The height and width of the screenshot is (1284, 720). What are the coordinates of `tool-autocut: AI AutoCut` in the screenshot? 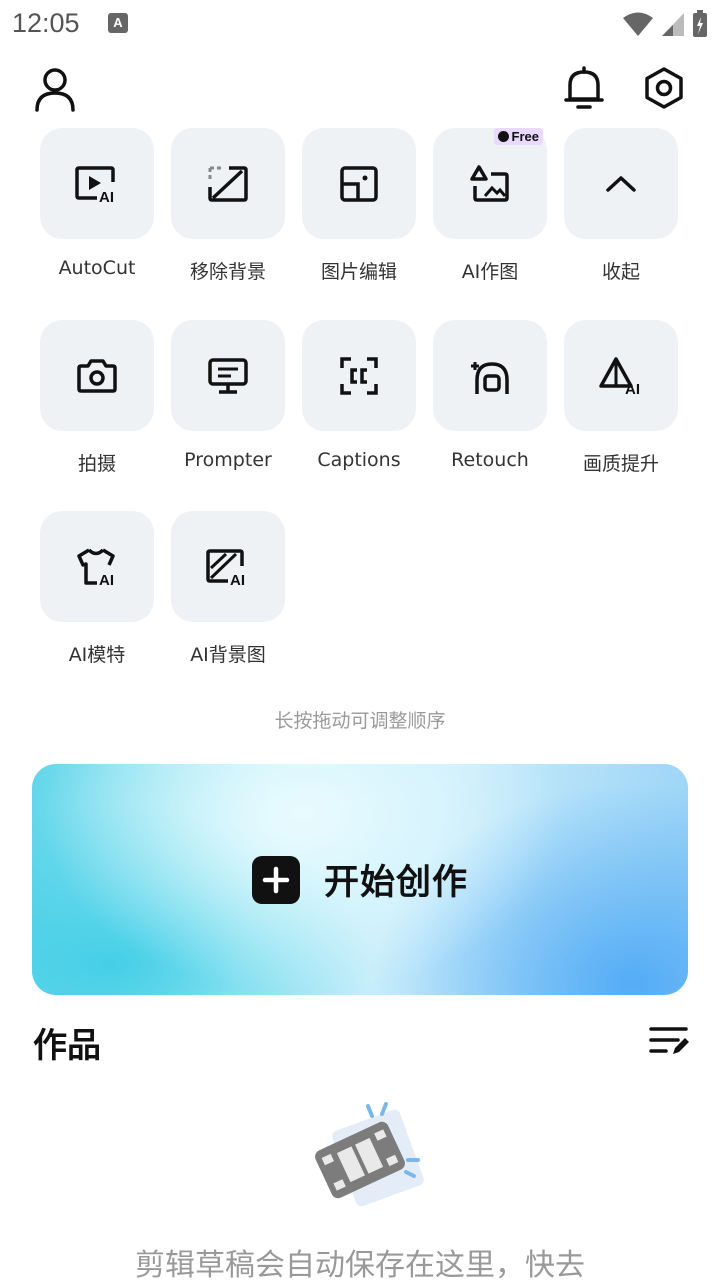 It's located at (97, 203).